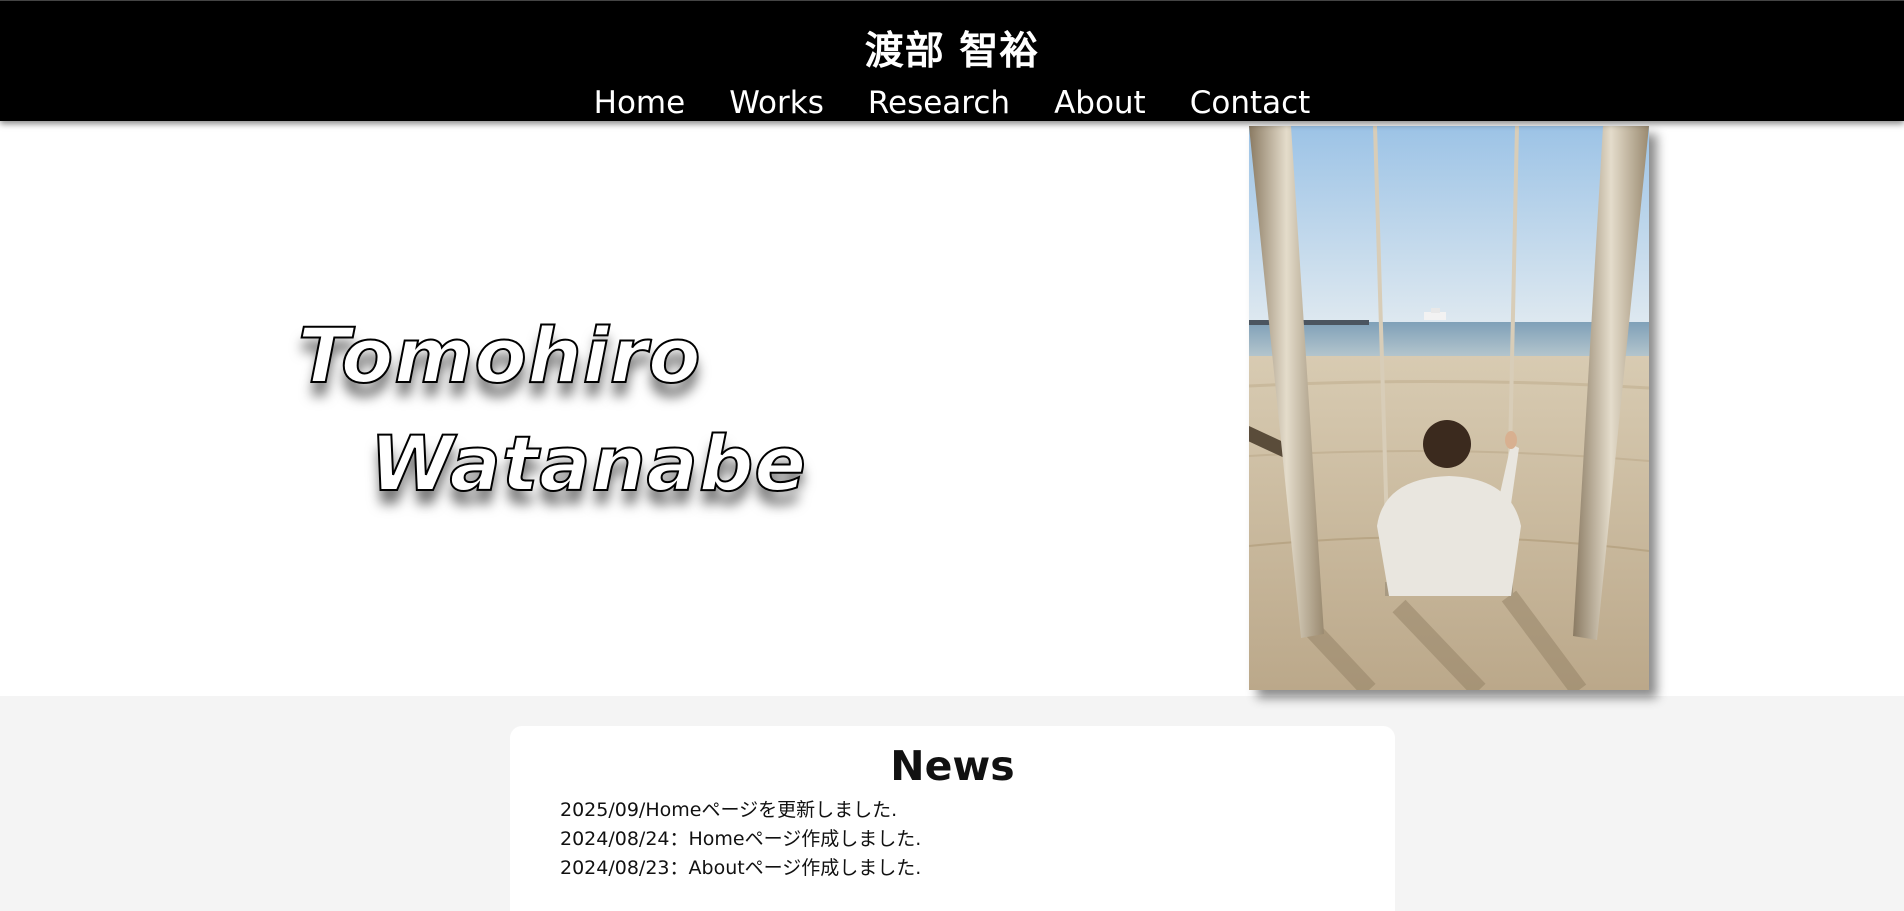 This screenshot has height=911, width=1904. I want to click on news-item: 2024/08/23：Aboutページ作成しました., so click(741, 868).